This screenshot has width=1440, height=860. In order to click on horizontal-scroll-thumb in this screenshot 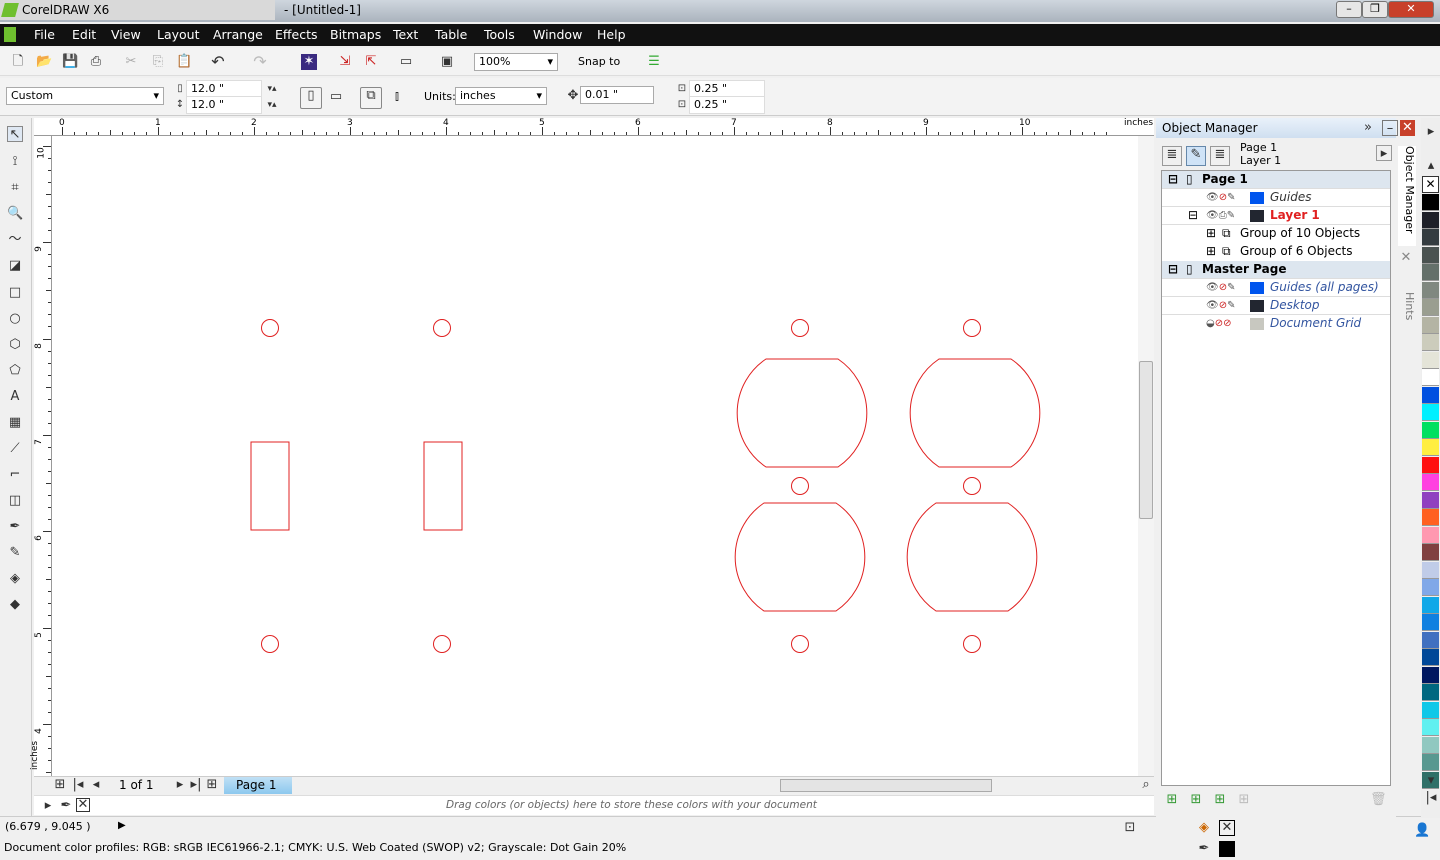, I will do `click(886, 785)`.